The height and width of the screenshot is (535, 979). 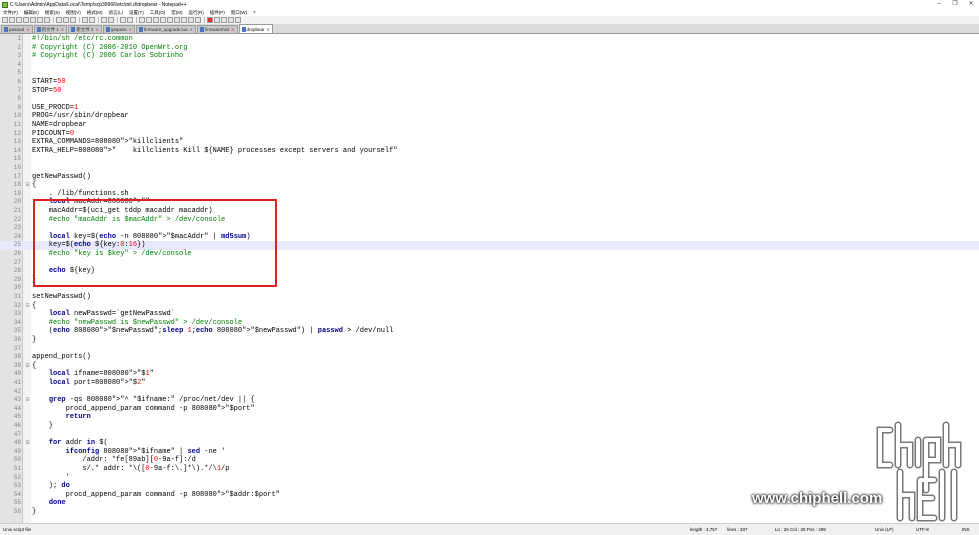 I want to click on tab-passwd: passwd ✕, so click(x=17, y=29).